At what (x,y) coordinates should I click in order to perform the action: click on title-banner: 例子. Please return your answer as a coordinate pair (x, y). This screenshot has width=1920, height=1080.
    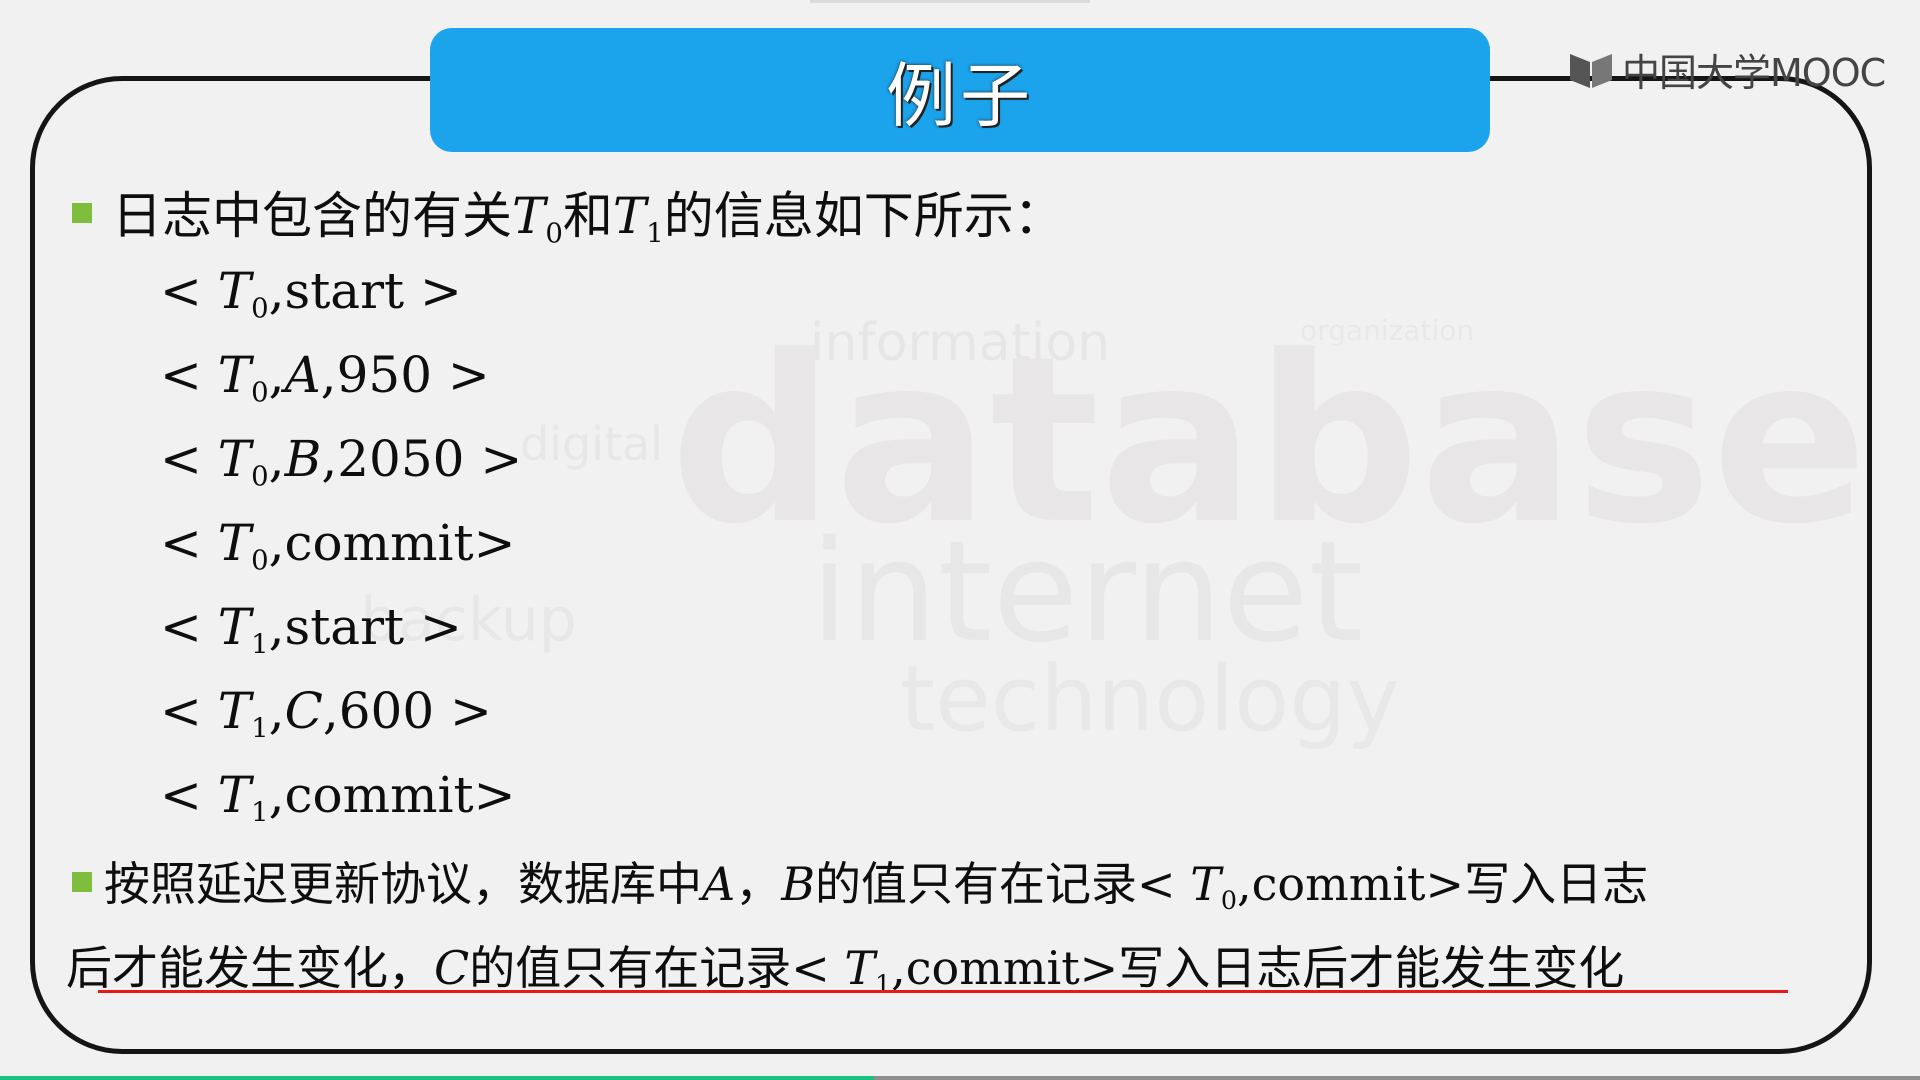
    Looking at the image, I should click on (960, 90).